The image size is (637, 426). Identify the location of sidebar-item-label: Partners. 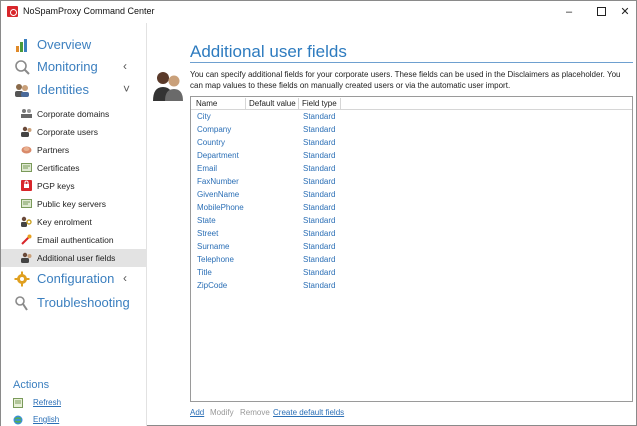
(53, 150).